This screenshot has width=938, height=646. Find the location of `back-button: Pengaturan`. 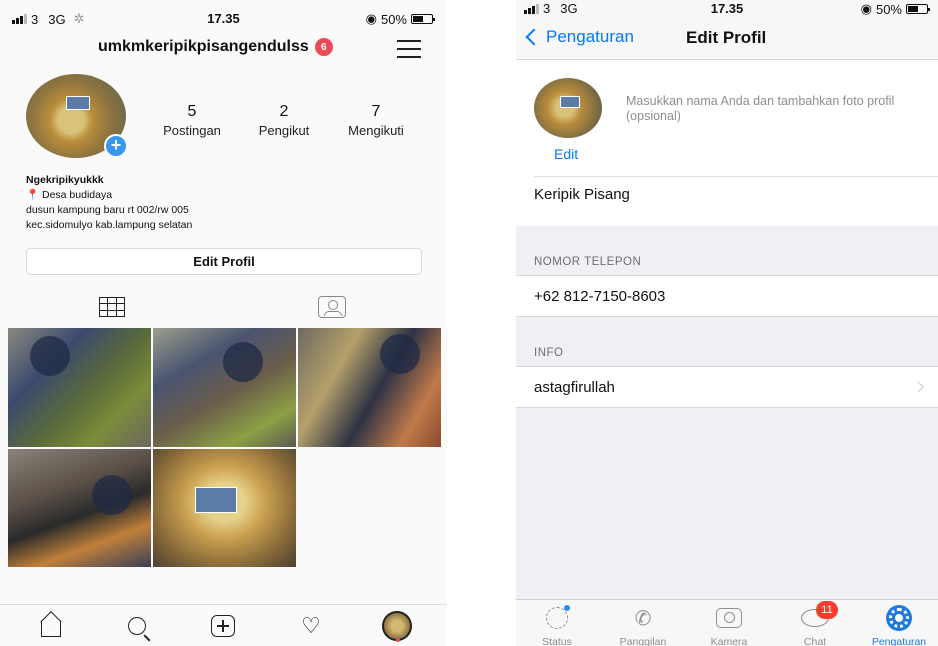

back-button: Pengaturan is located at coordinates (579, 37).